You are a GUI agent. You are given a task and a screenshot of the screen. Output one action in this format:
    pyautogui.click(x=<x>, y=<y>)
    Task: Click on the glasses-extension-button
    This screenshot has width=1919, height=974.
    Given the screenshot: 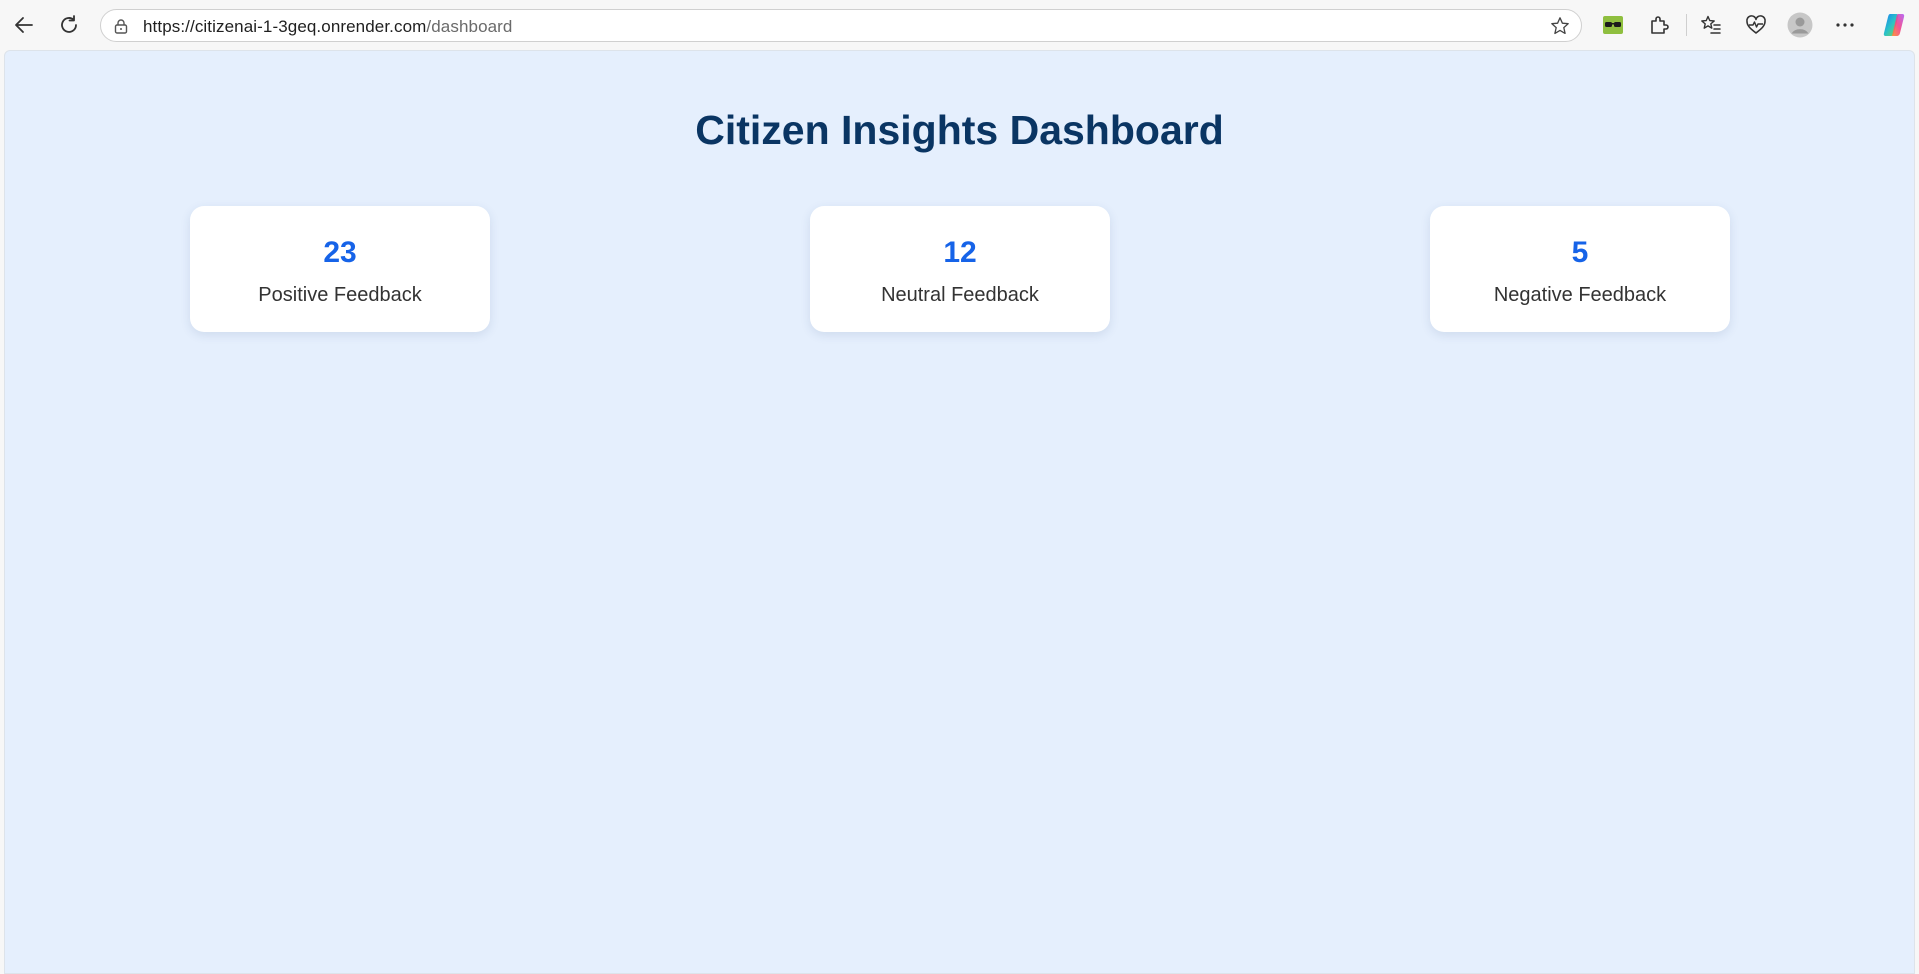 What is the action you would take?
    pyautogui.click(x=1613, y=25)
    